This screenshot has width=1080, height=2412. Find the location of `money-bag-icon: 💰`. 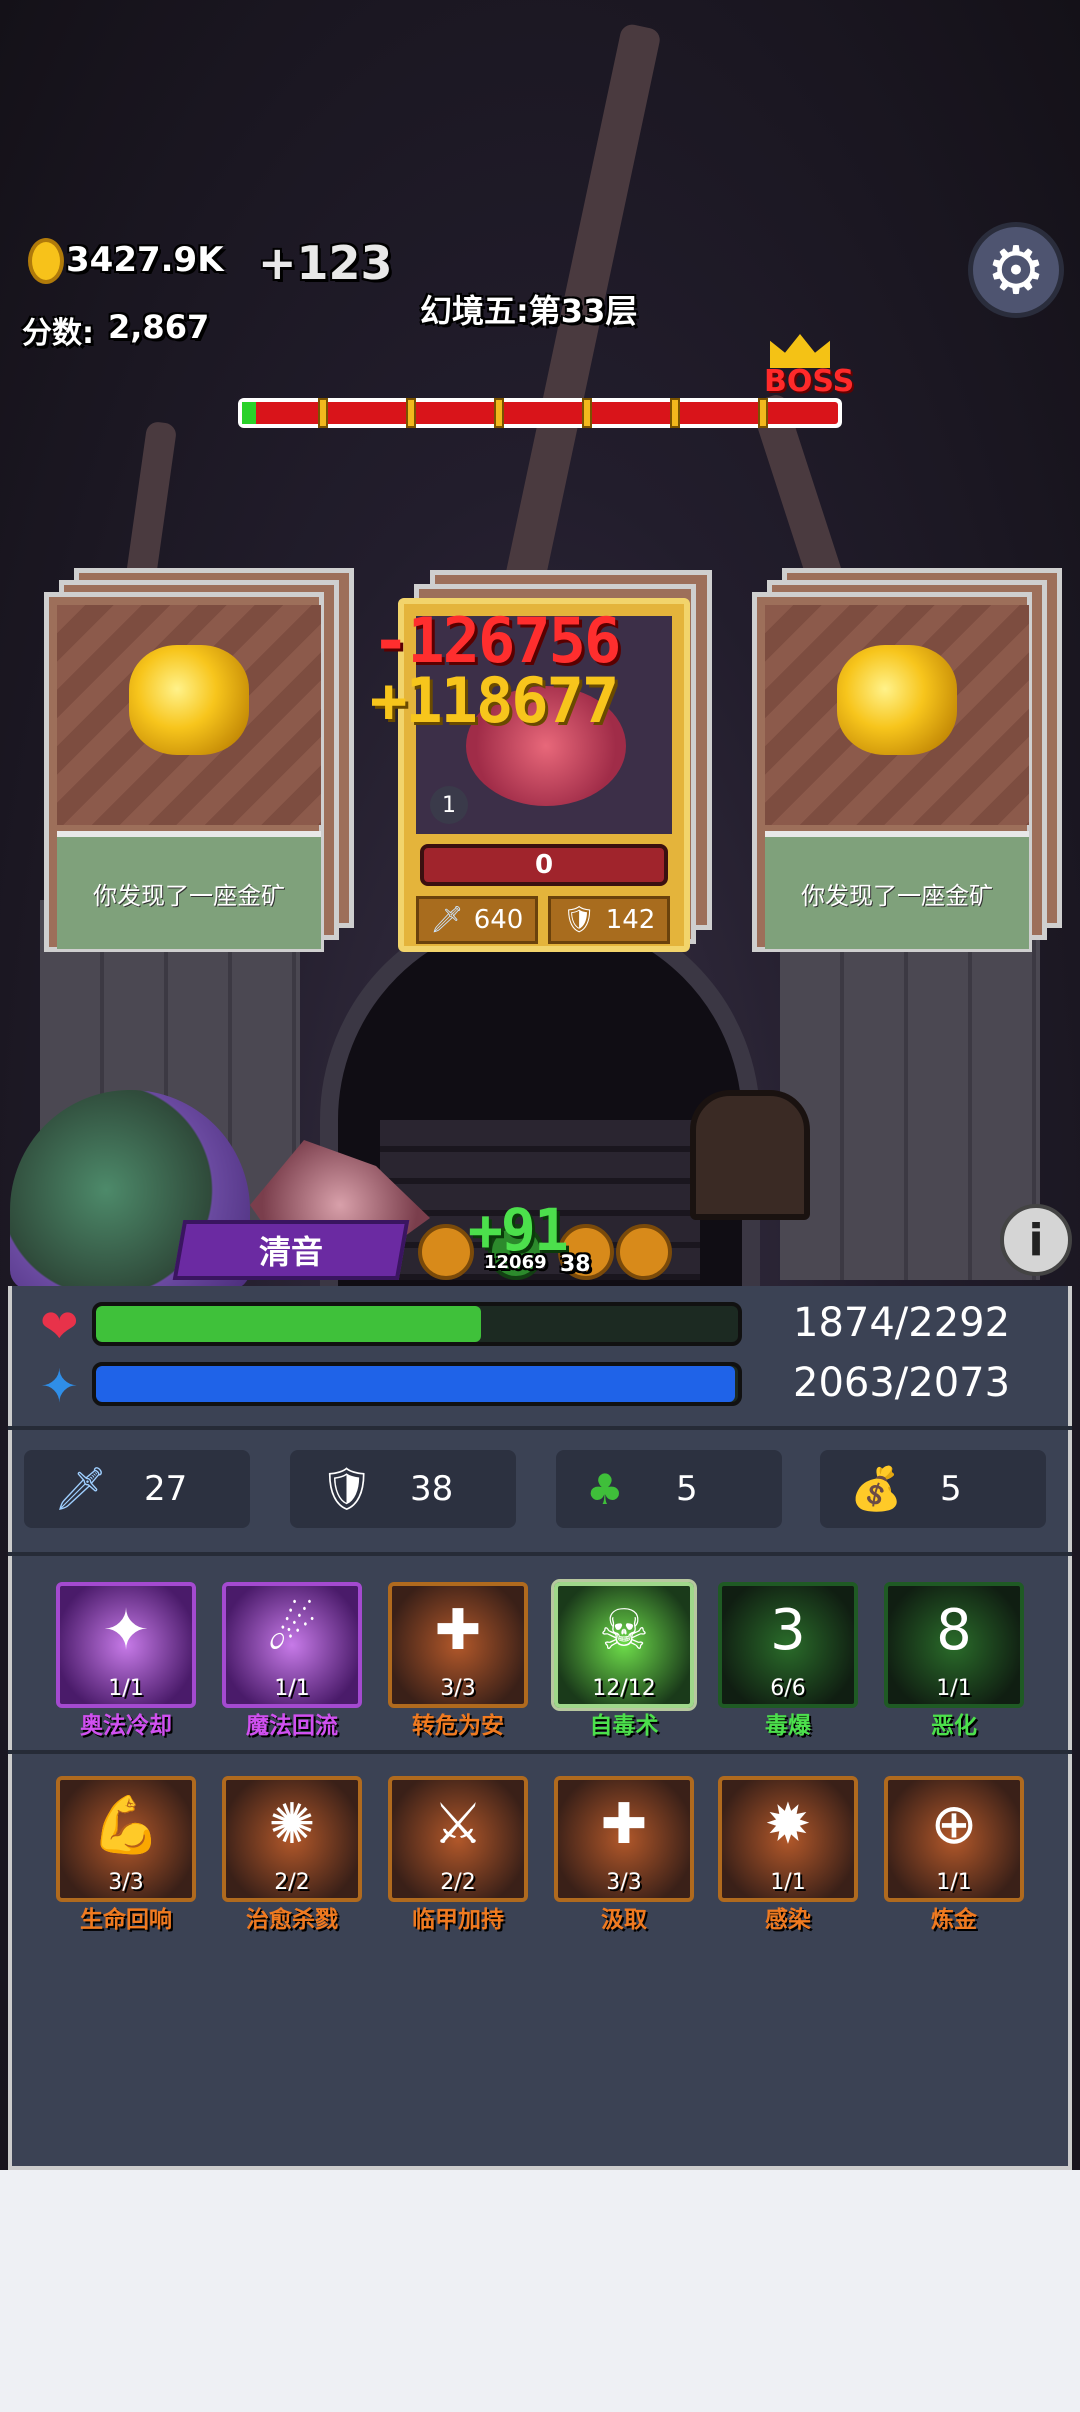

money-bag-icon: 💰 is located at coordinates (876, 1488).